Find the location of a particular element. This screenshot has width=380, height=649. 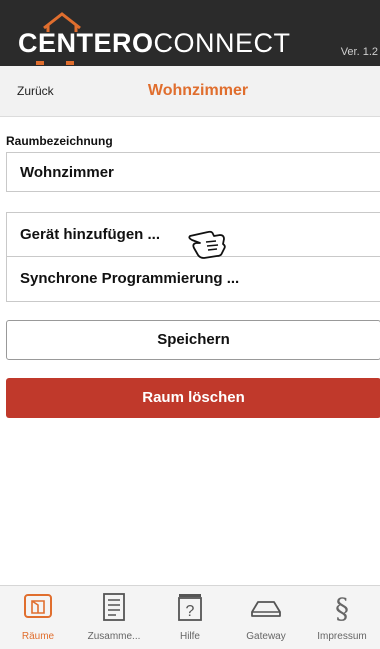

rooms-icon is located at coordinates (38, 606).